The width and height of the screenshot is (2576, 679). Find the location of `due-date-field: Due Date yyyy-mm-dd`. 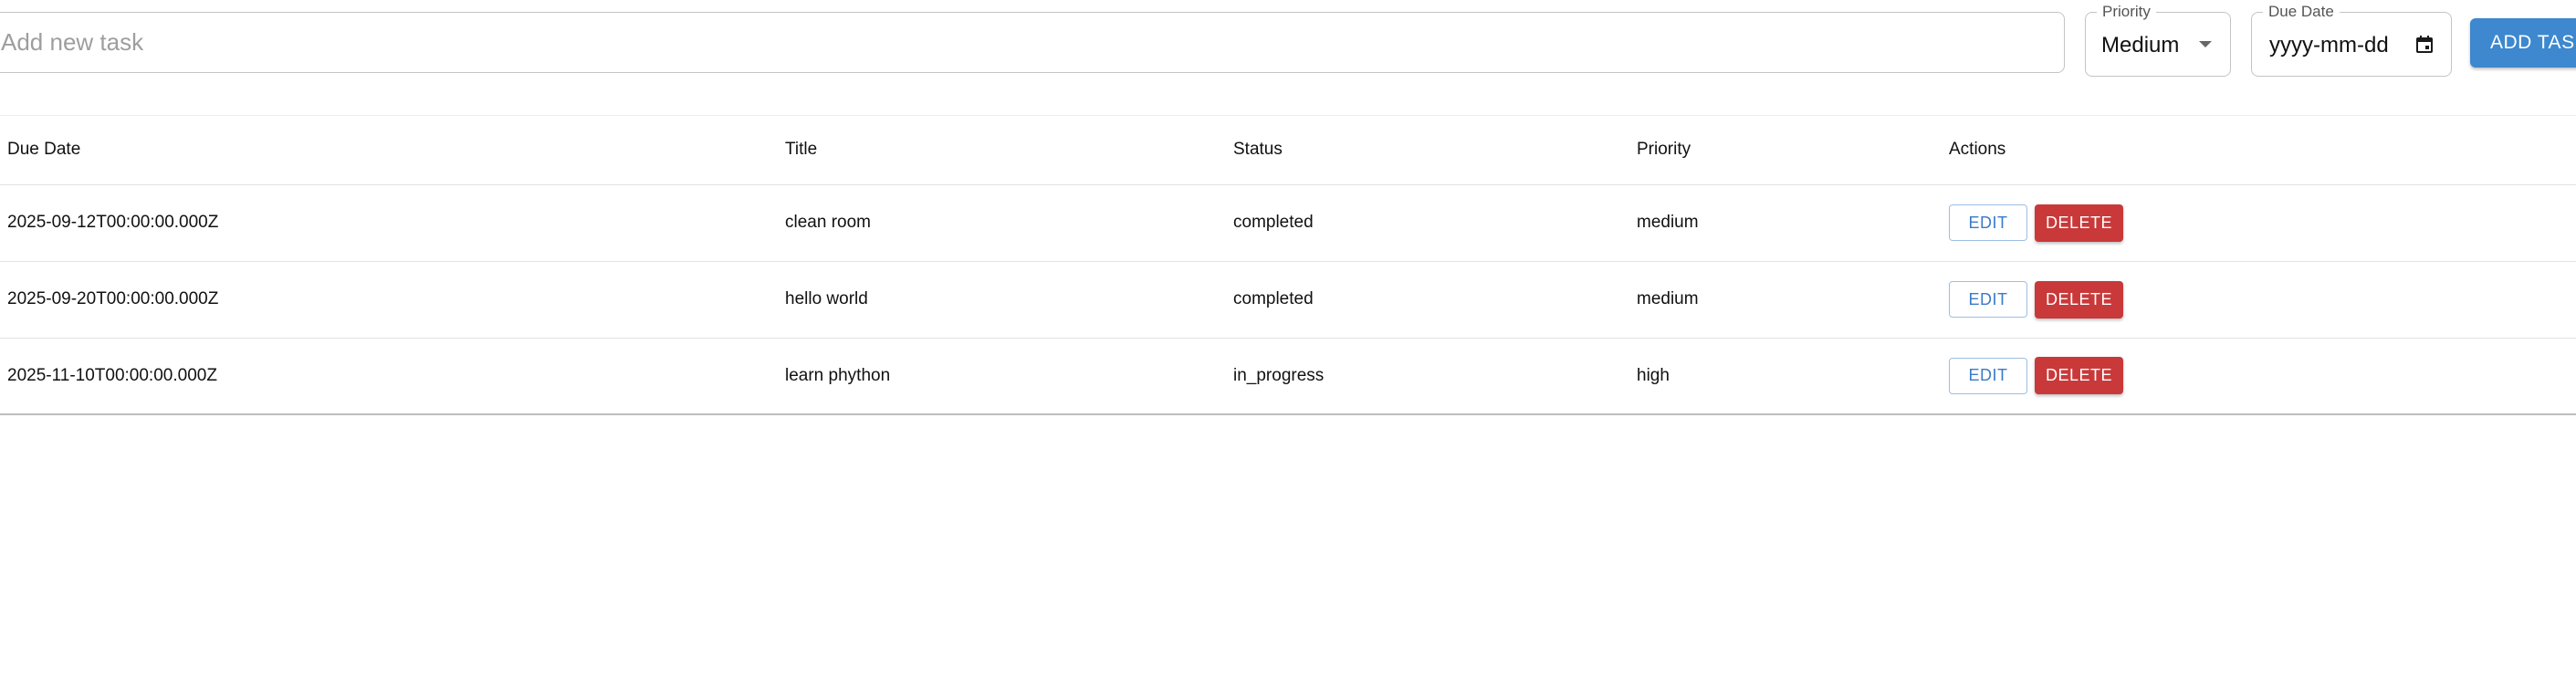

due-date-field: Due Date yyyy-mm-dd is located at coordinates (2352, 40).